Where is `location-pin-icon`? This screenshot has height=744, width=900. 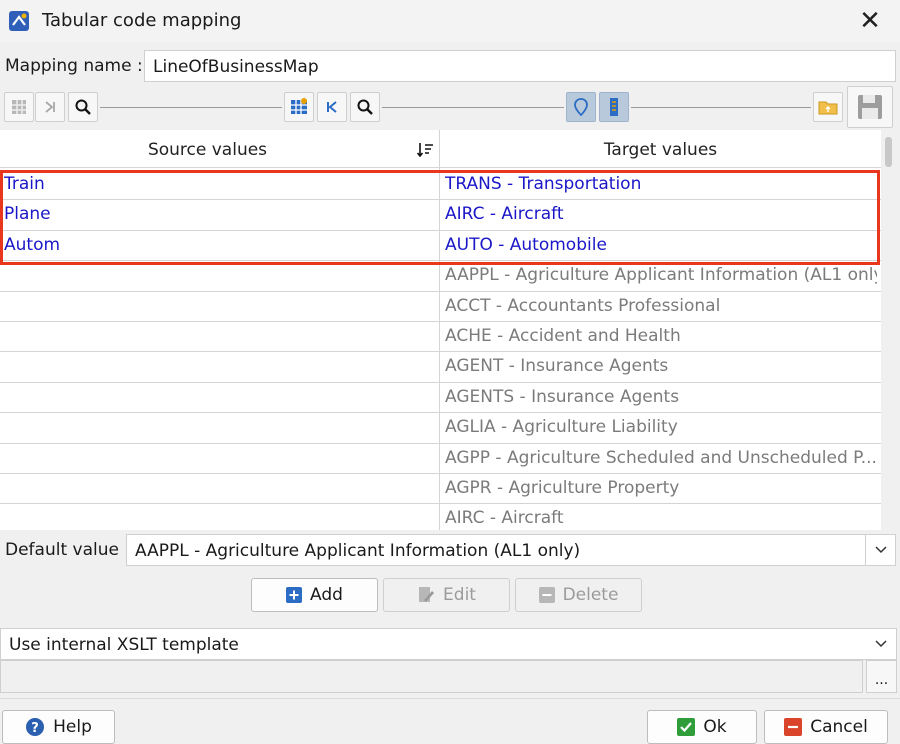
location-pin-icon is located at coordinates (581, 107).